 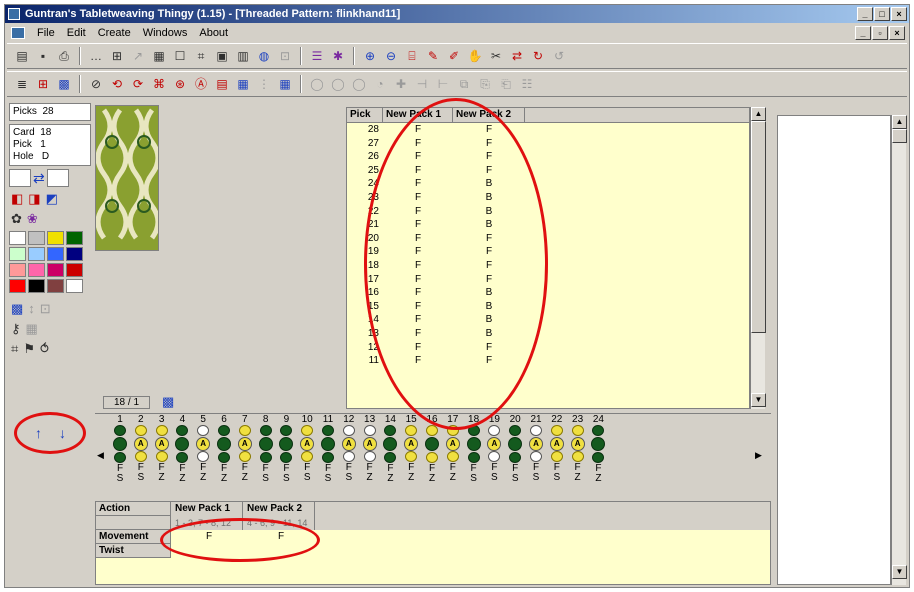 I want to click on mdi-icon, so click(x=18, y=33).